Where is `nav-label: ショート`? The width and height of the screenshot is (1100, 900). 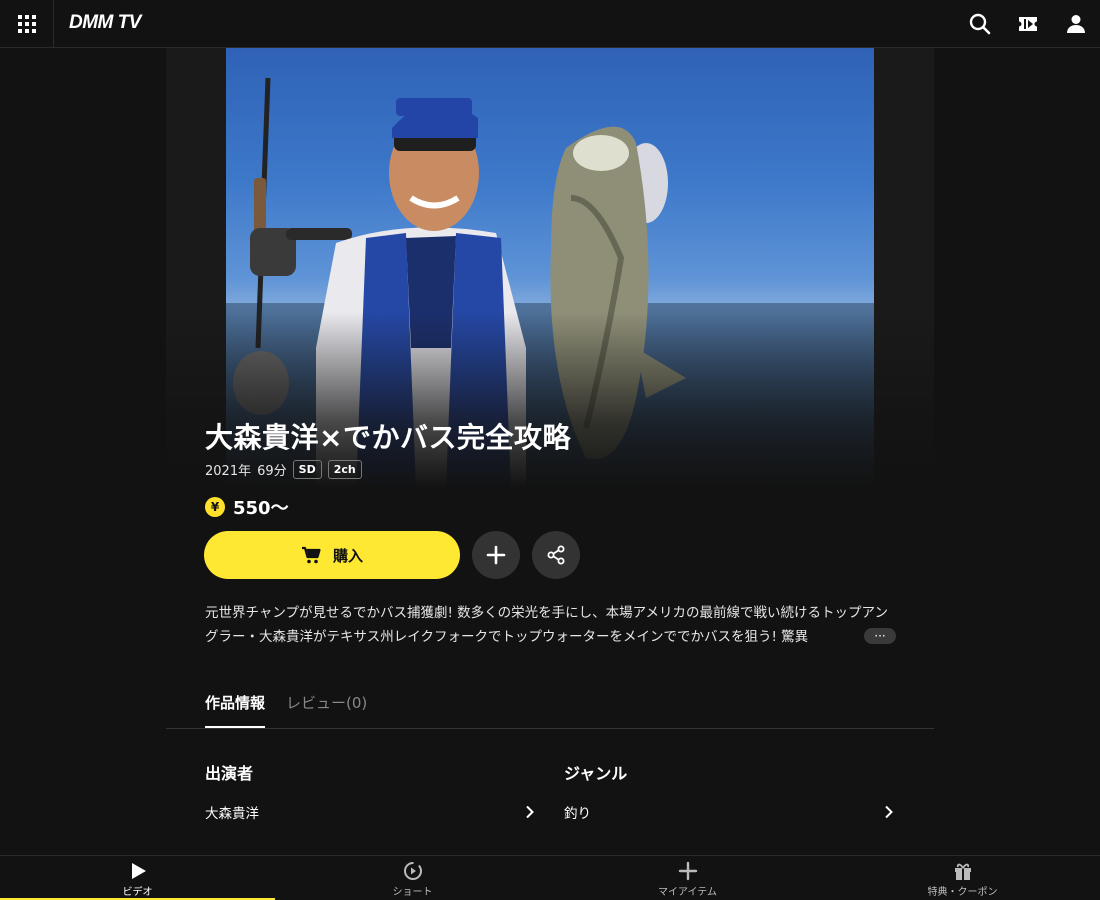 nav-label: ショート is located at coordinates (412, 892).